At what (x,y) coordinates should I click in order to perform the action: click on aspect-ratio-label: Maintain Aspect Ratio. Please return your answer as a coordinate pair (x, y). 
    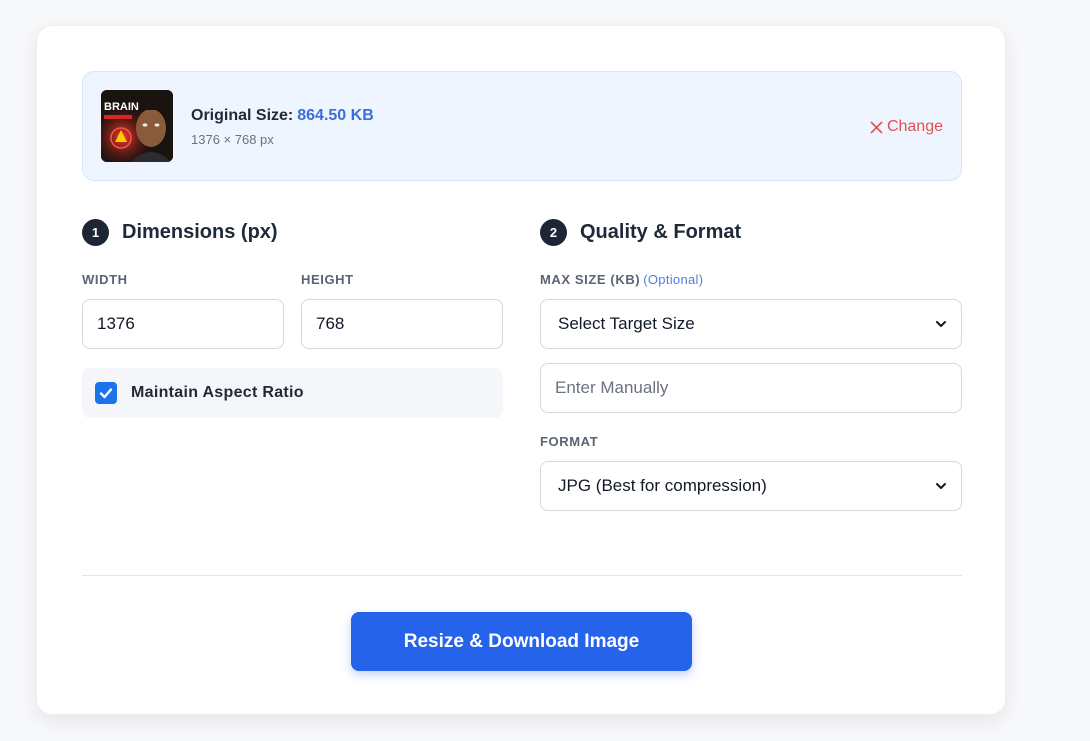
    Looking at the image, I should click on (217, 392).